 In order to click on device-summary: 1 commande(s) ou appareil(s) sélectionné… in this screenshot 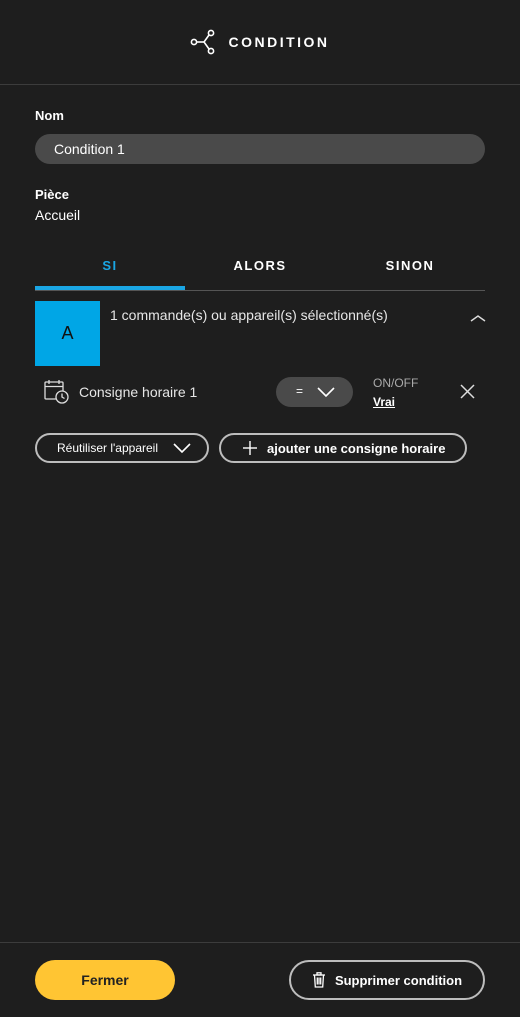, I will do `click(249, 315)`.